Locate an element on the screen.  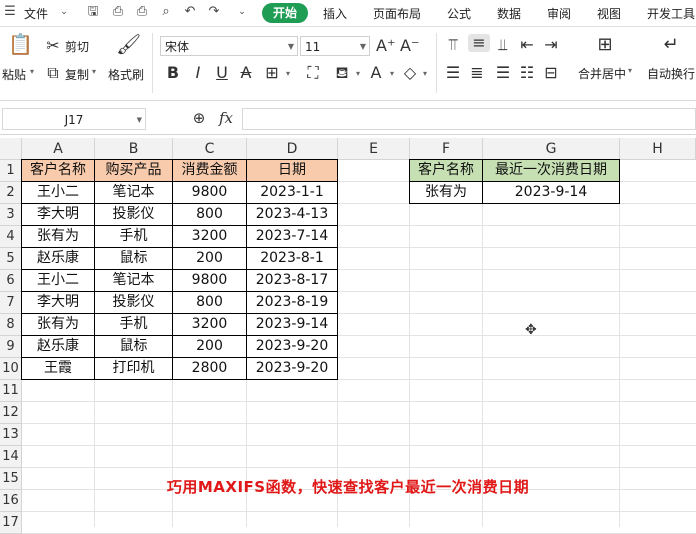
table1-data-cell: 2023-1-1 is located at coordinates (292, 193).